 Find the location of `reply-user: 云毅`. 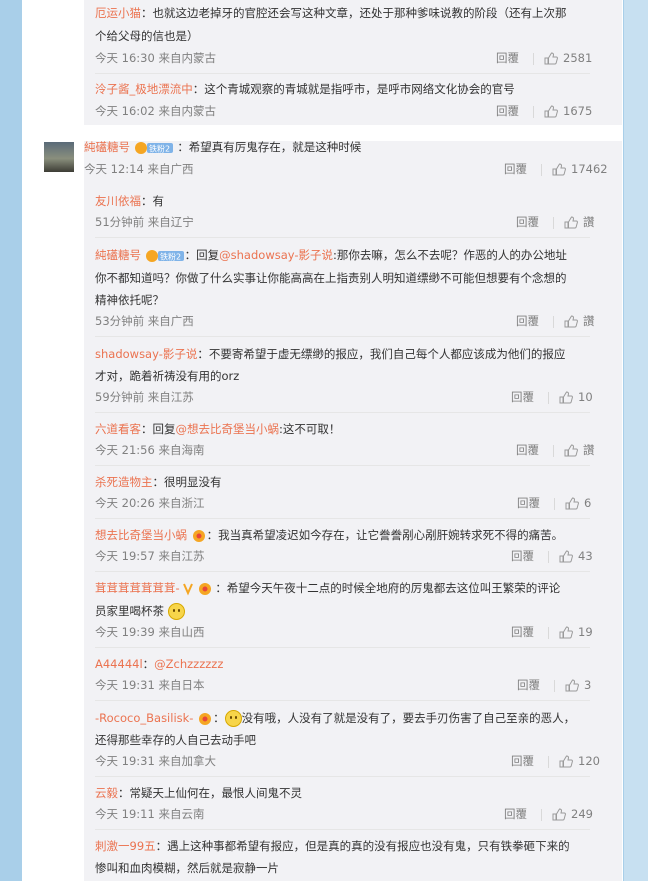

reply-user: 云毅 is located at coordinates (106, 793).